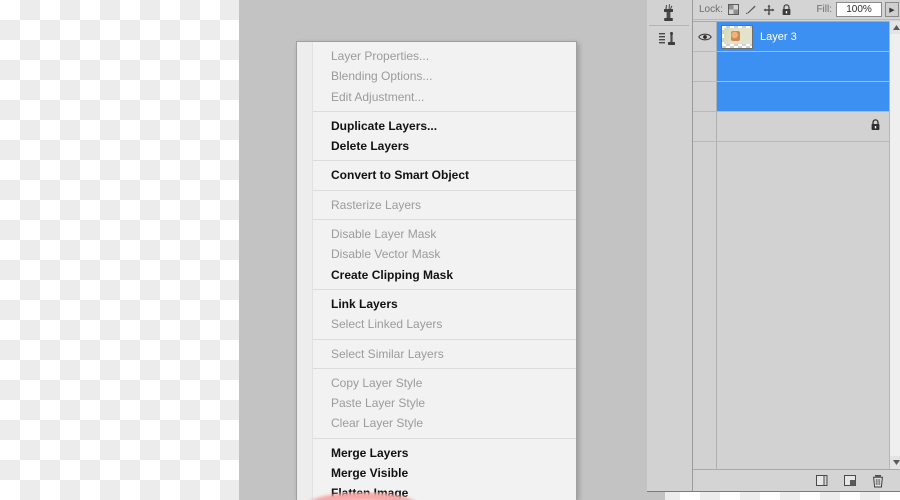 The image size is (900, 500). I want to click on menu-item-merge-layers: Merge Layers, so click(436, 453).